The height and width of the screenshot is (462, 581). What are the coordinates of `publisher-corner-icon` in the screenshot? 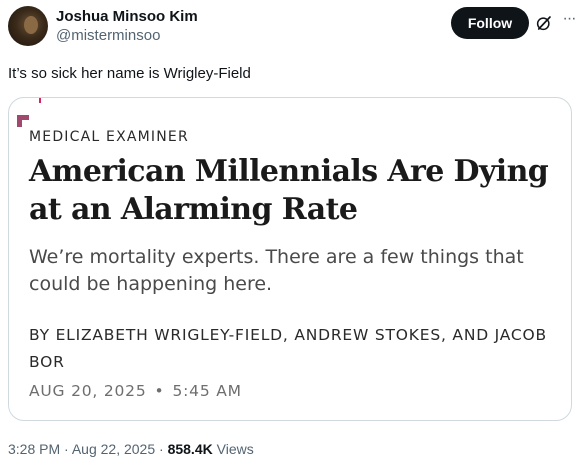 It's located at (23, 121).